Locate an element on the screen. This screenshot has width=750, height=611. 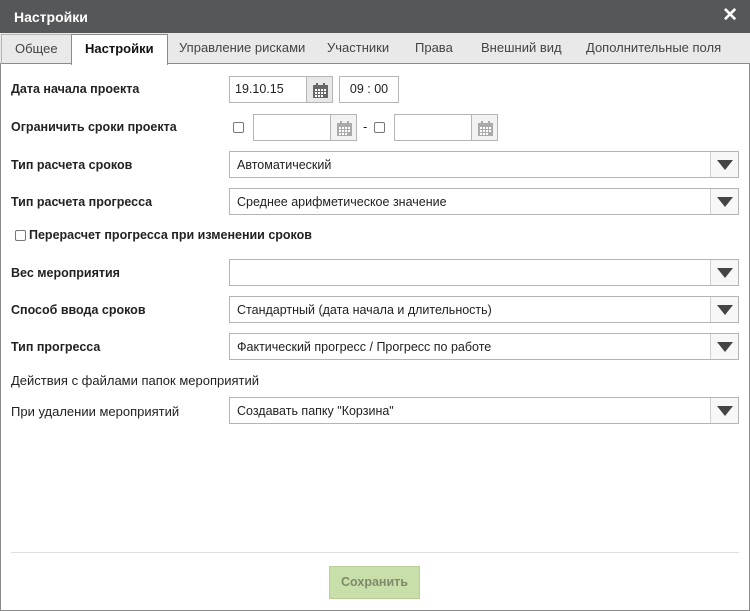
start-date-input: 19.10.15 is located at coordinates (268, 89).